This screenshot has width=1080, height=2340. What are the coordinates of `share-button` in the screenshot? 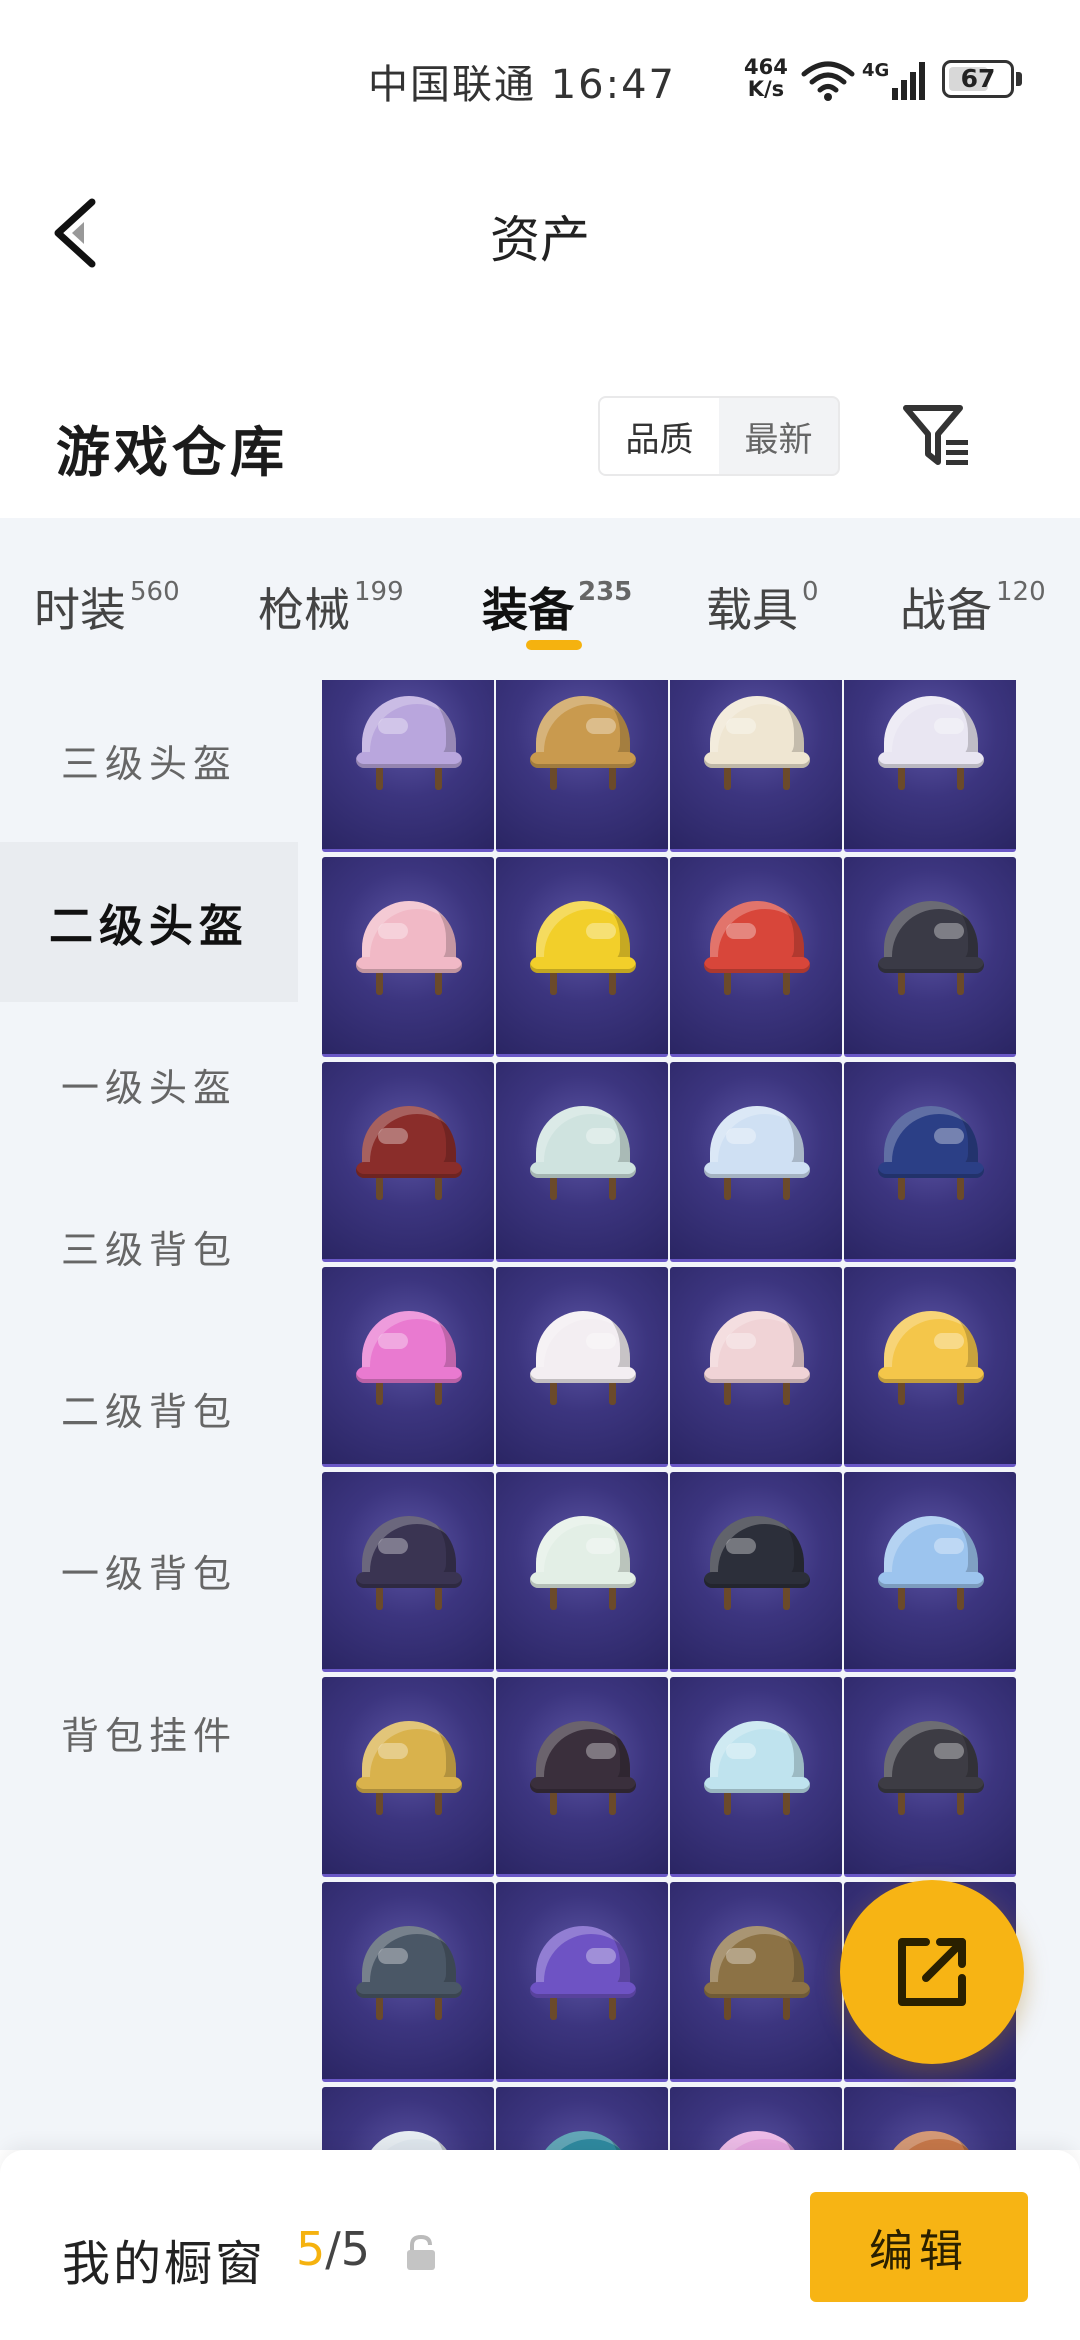 It's located at (932, 1972).